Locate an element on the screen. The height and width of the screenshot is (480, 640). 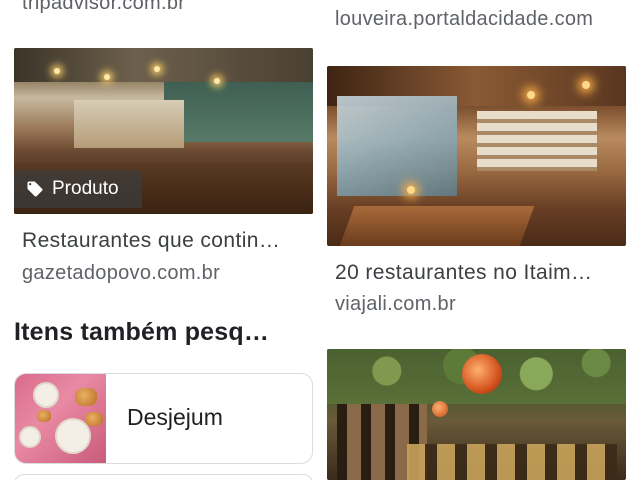
result-source-gazetadopovo: gazetadopovo.com.br is located at coordinates (167, 273).